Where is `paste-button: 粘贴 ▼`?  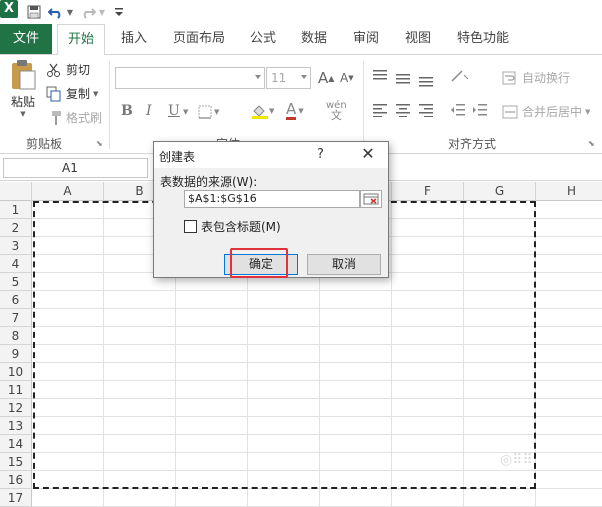 paste-button: 粘贴 ▼ is located at coordinates (23, 88).